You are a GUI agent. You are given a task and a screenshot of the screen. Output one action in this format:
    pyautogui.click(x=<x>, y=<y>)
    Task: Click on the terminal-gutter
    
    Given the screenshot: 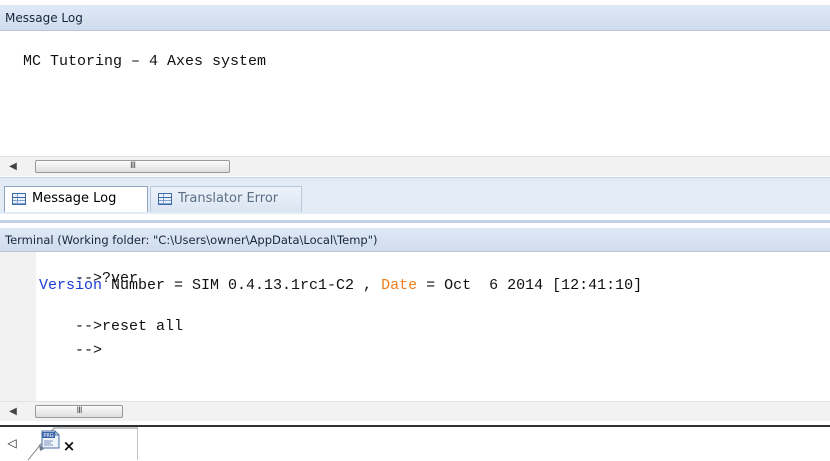 What is the action you would take?
    pyautogui.click(x=18, y=327)
    